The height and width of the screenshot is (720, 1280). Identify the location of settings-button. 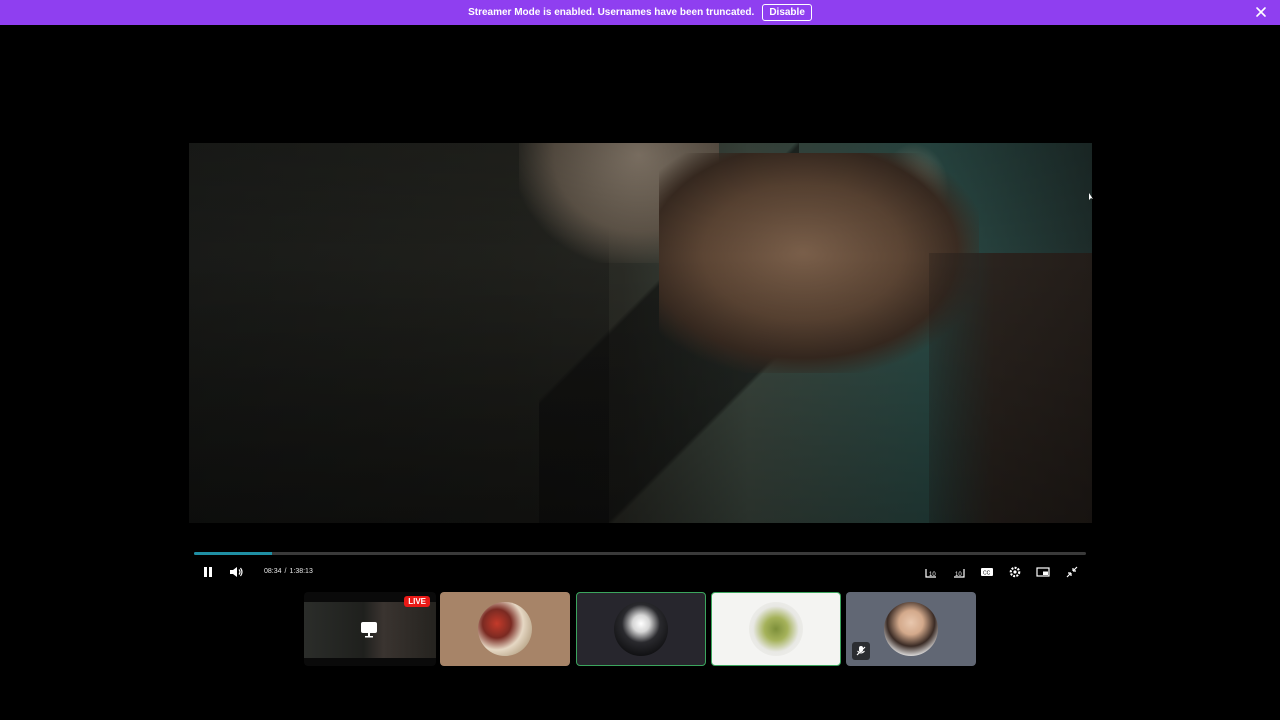
(1015, 572).